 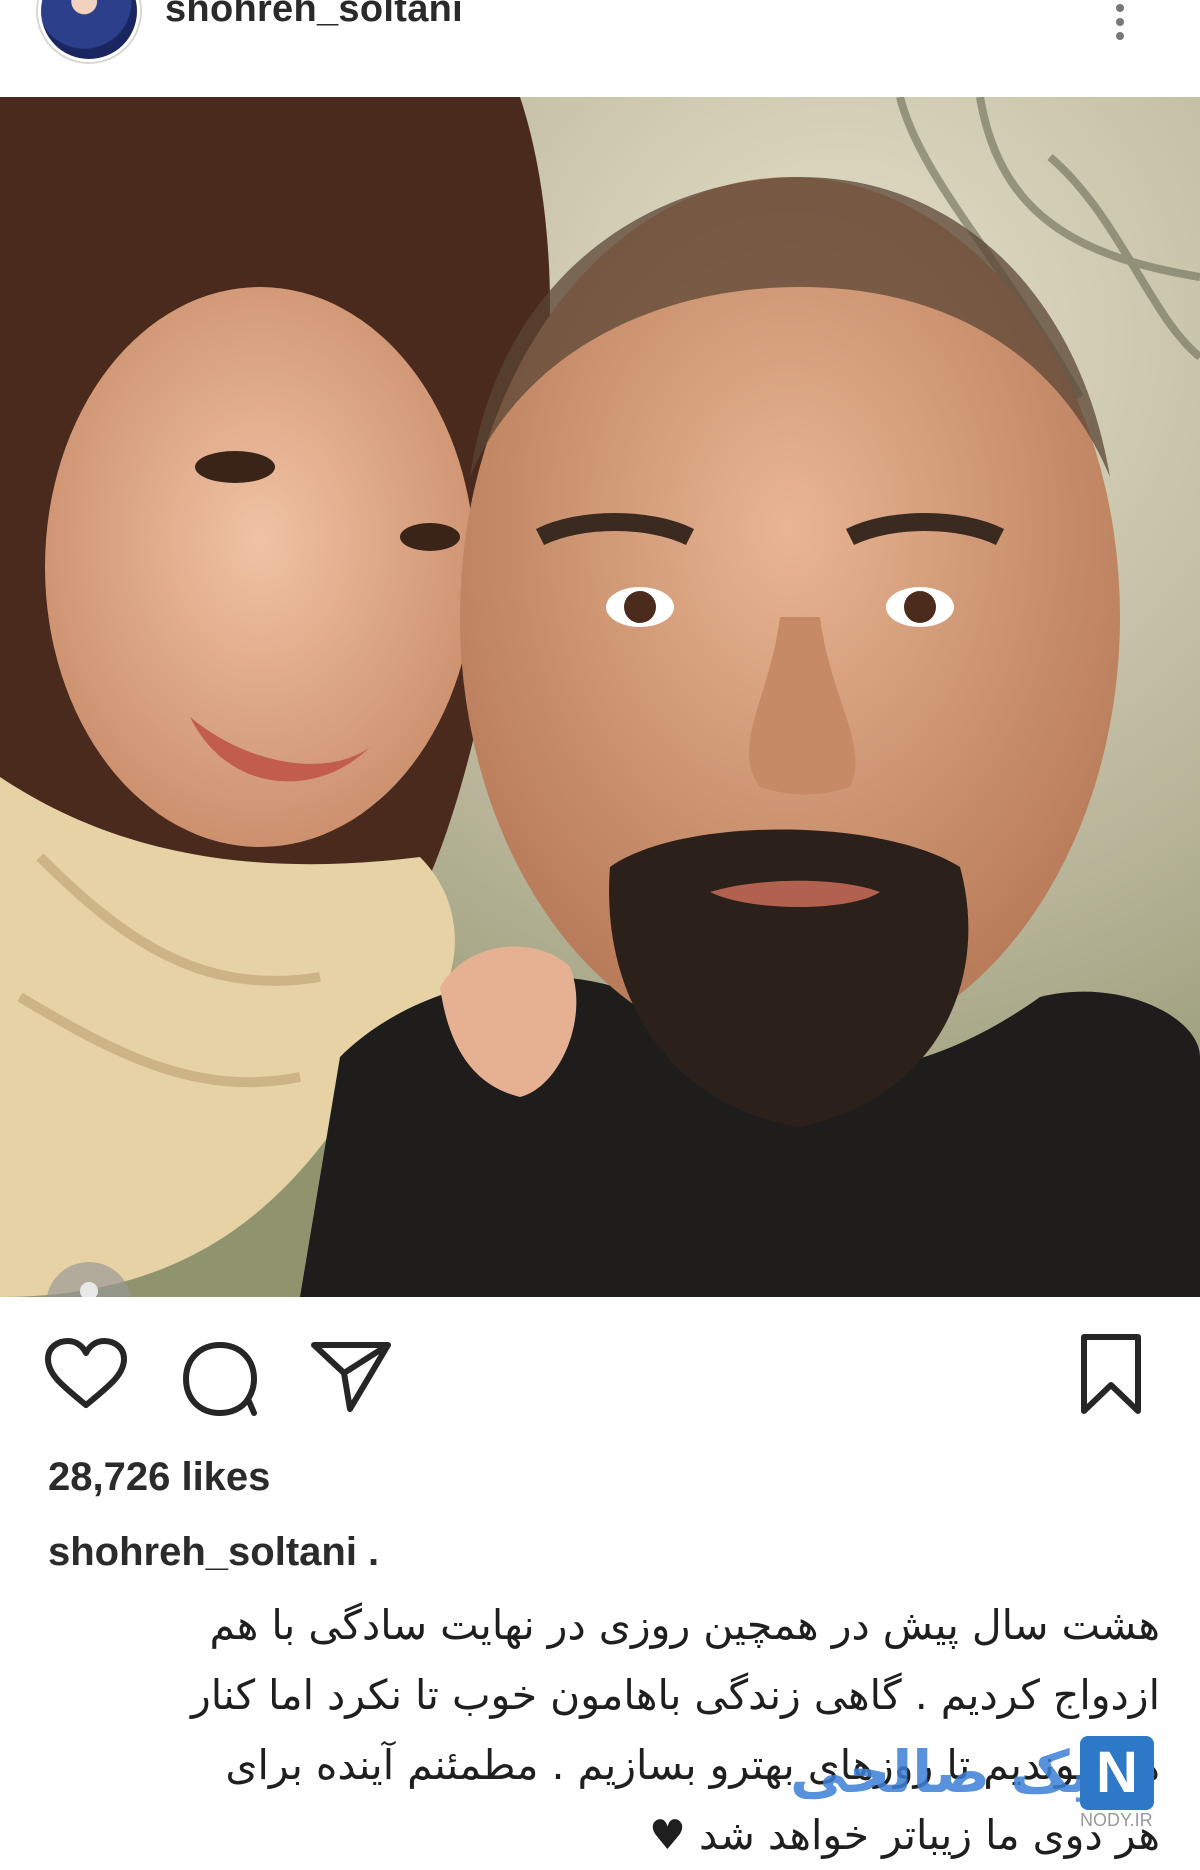 What do you see at coordinates (600, 47) in the screenshot?
I see `post-header: shohreh_soltani` at bounding box center [600, 47].